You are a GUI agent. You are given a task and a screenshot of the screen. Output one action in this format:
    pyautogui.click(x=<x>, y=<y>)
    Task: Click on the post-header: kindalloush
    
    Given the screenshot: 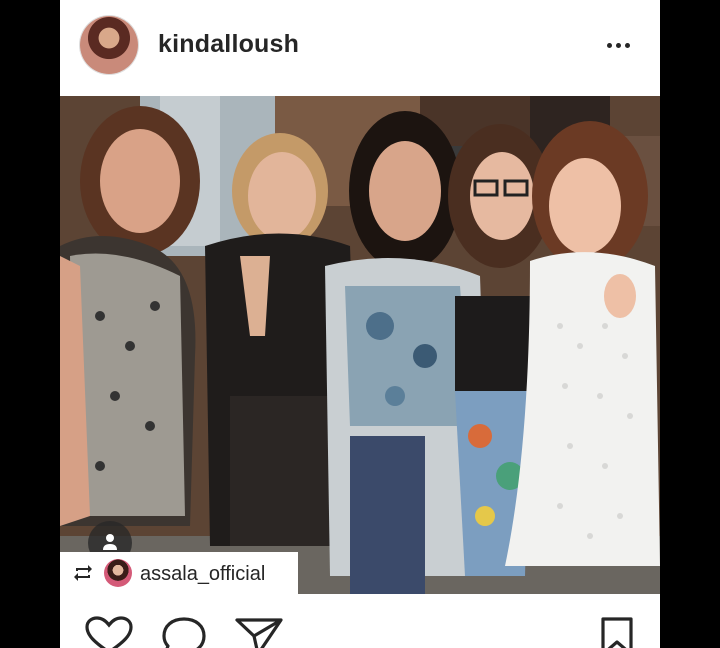 What is the action you would take?
    pyautogui.click(x=360, y=48)
    